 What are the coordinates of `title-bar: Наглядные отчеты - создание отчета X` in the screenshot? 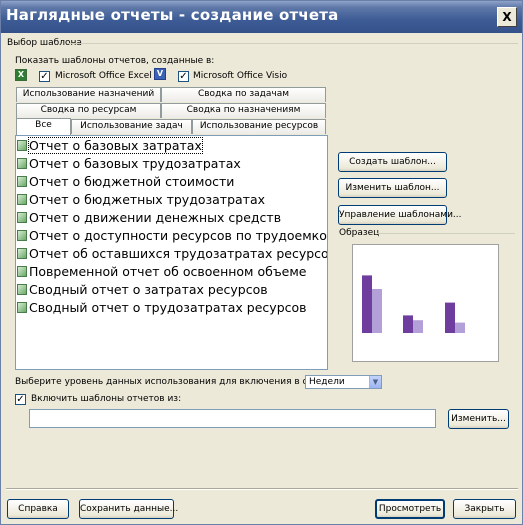 It's located at (261, 17).